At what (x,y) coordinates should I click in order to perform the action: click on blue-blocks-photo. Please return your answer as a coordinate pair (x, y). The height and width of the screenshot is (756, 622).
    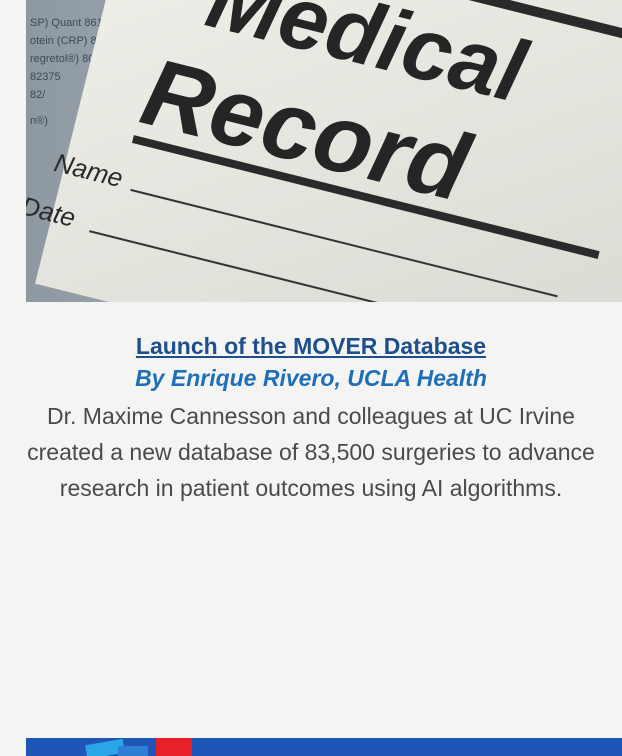
    Looking at the image, I should click on (324, 747).